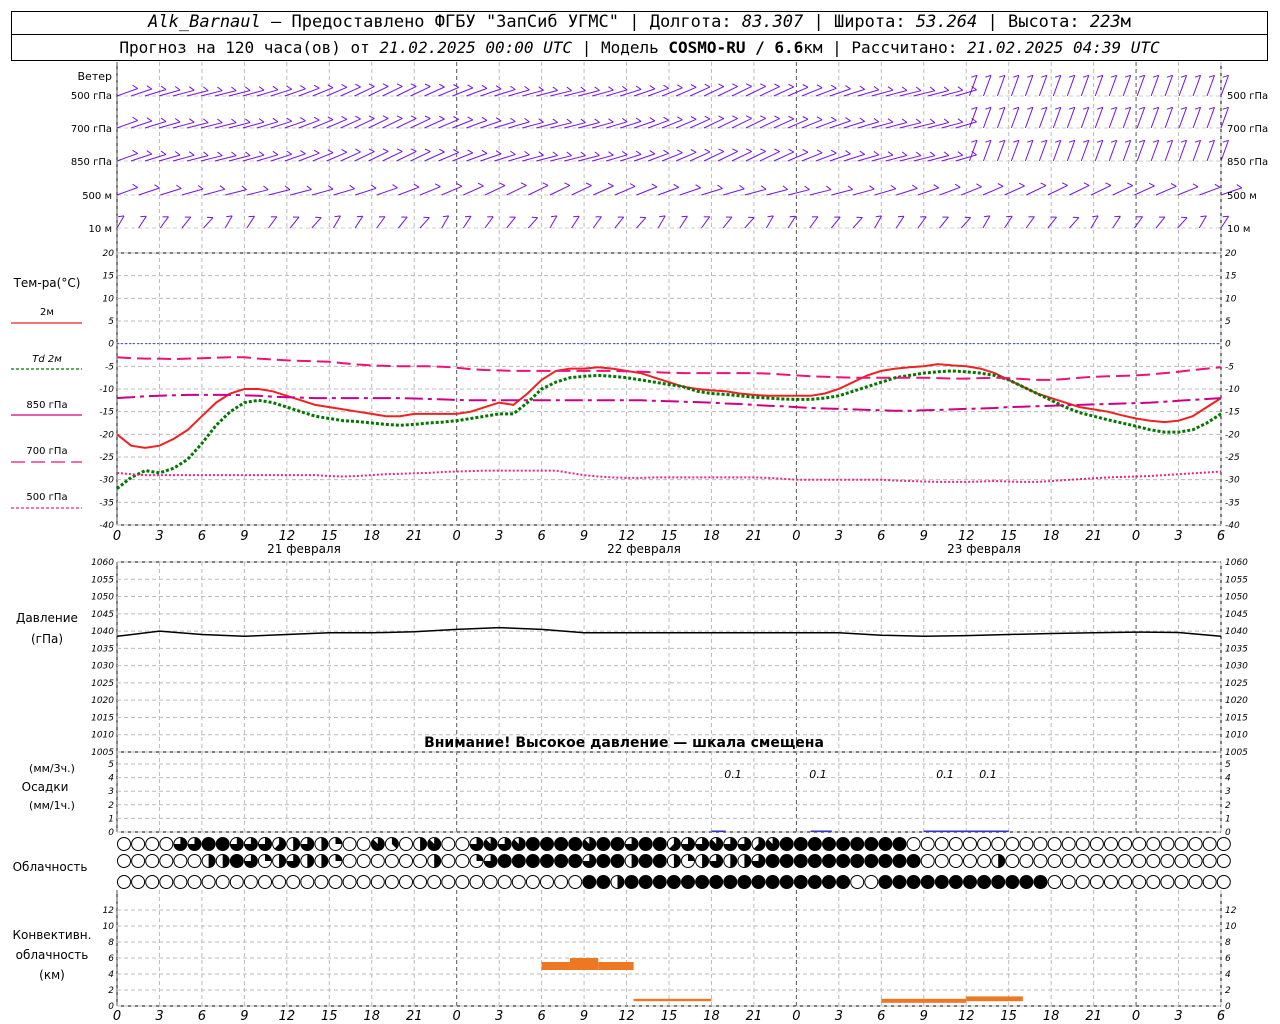  Describe the element at coordinates (47, 639) in the screenshot. I see `pressure-unit: (гПа)` at that location.